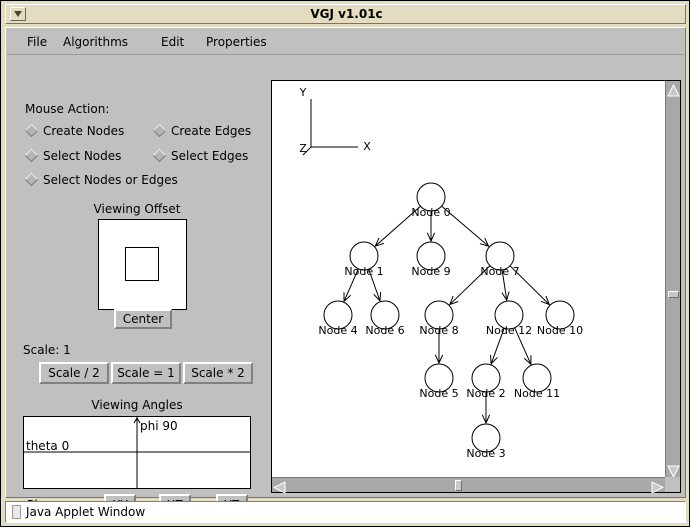  Describe the element at coordinates (86, 512) in the screenshot. I see `status-text: Java Applet Window` at that location.